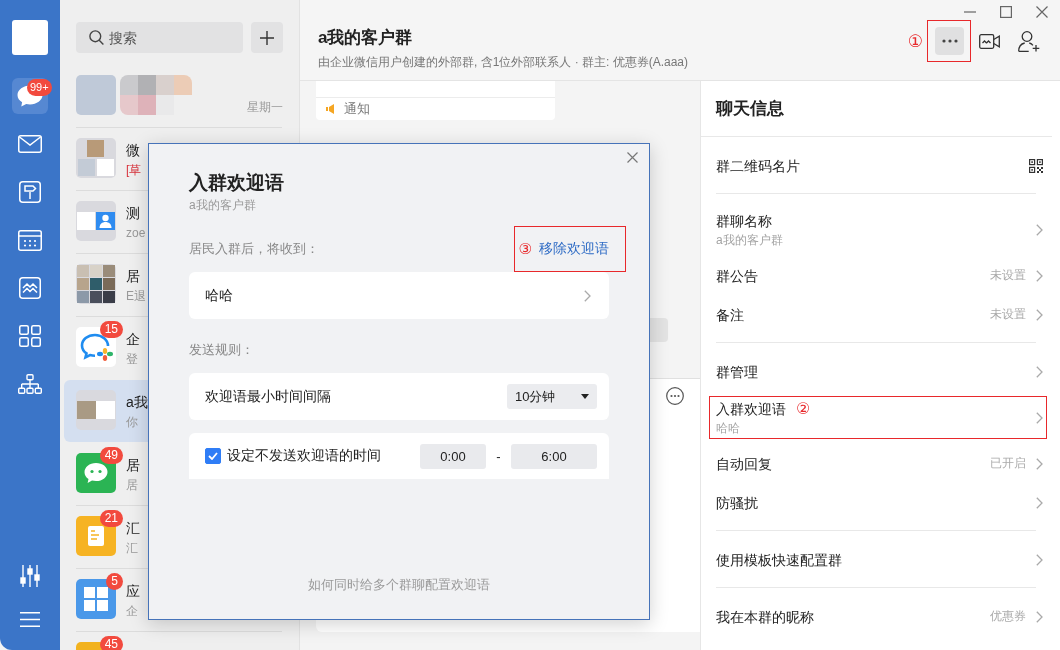 This screenshot has height=650, width=1060. Describe the element at coordinates (132, 422) in the screenshot. I see `message-preview: 你` at that location.